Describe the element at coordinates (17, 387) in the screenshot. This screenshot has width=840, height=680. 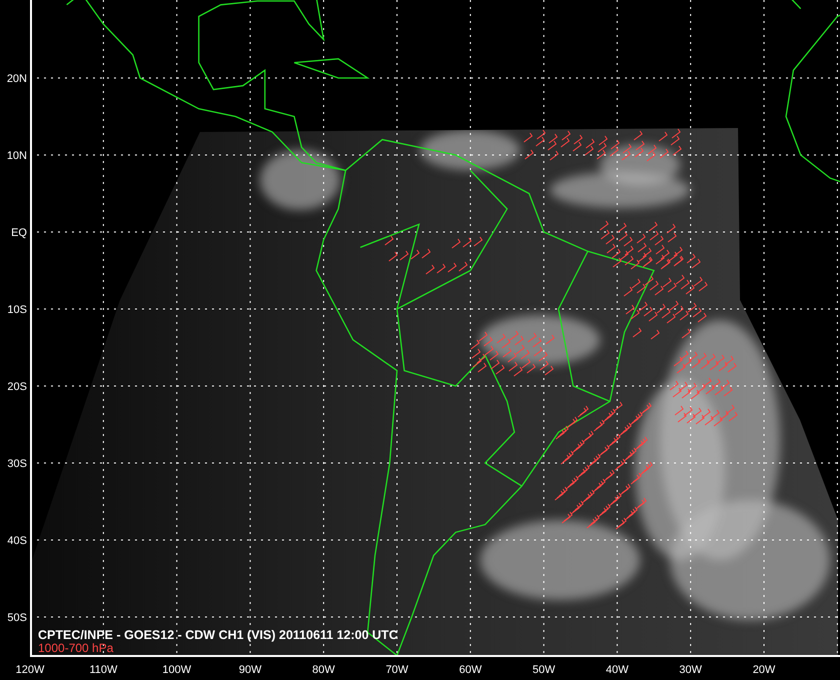
I see `latitude-label: 20S` at that location.